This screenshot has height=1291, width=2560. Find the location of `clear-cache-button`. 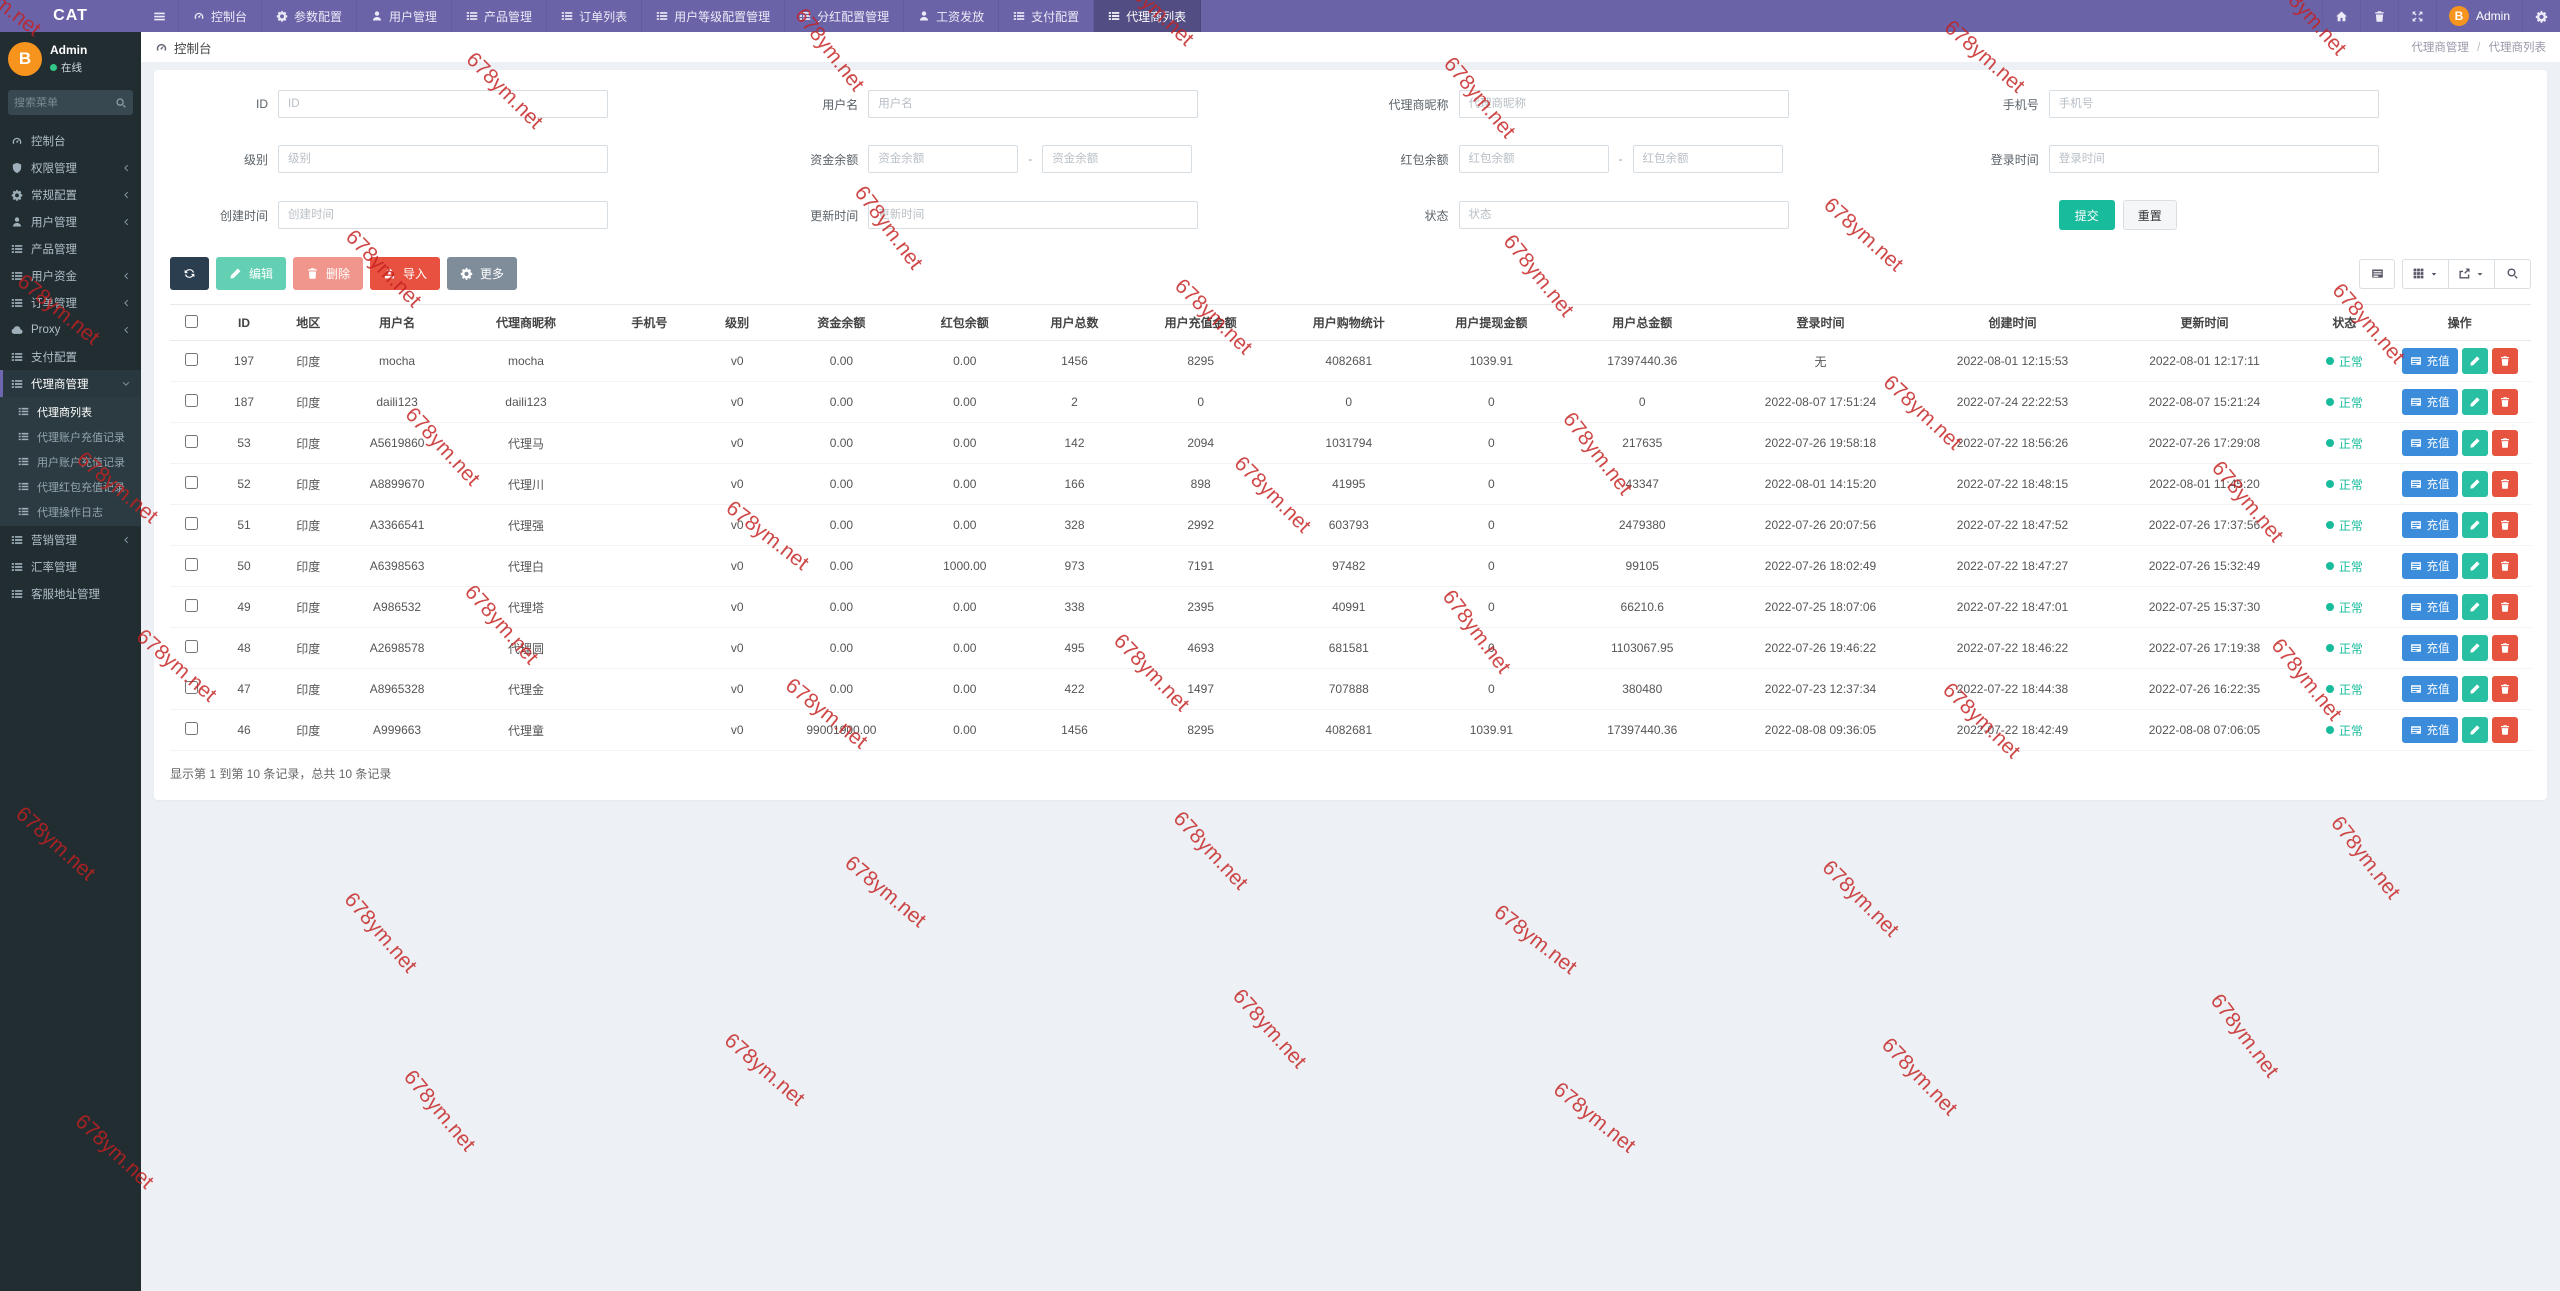

clear-cache-button is located at coordinates (2378, 16).